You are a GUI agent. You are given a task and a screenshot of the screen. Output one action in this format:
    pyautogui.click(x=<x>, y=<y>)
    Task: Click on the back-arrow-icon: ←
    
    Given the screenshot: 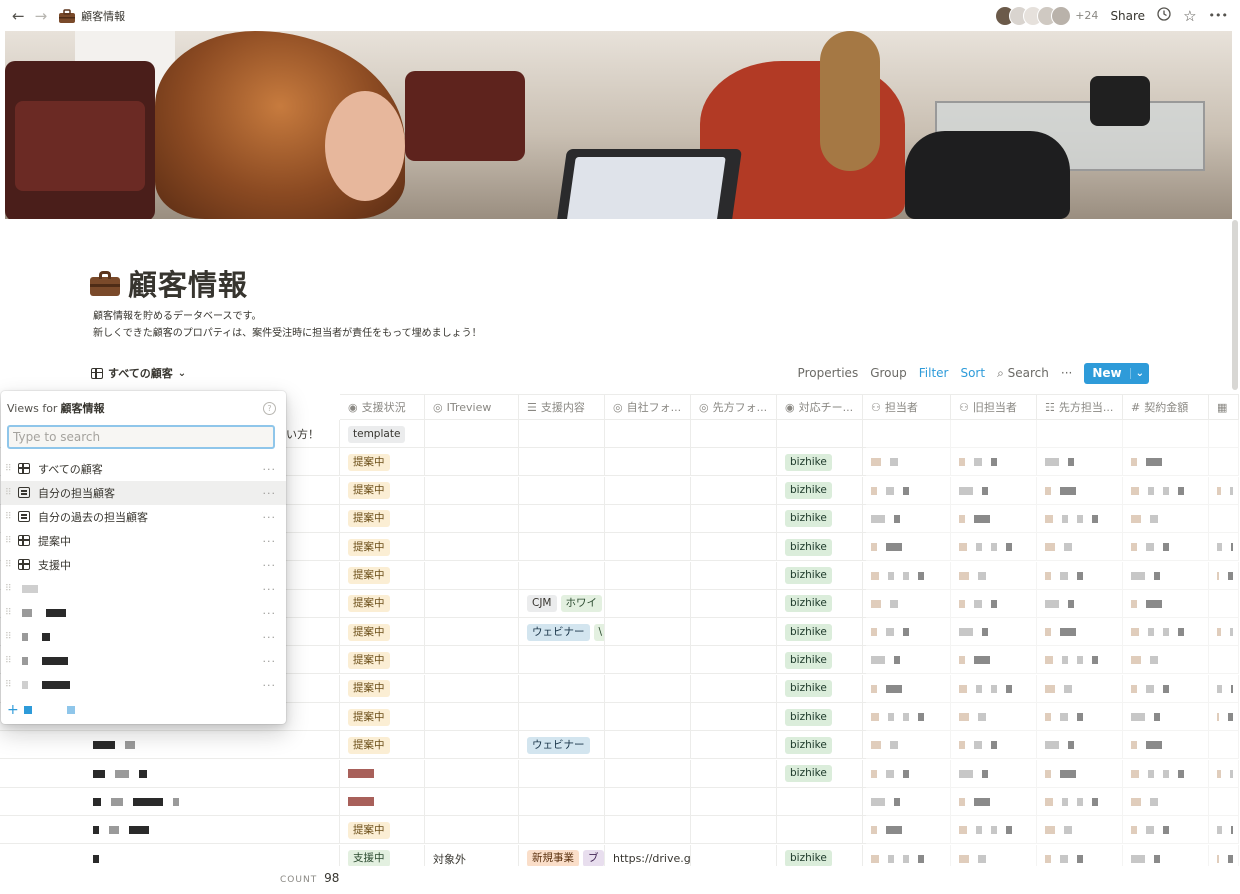 What is the action you would take?
    pyautogui.click(x=18, y=16)
    